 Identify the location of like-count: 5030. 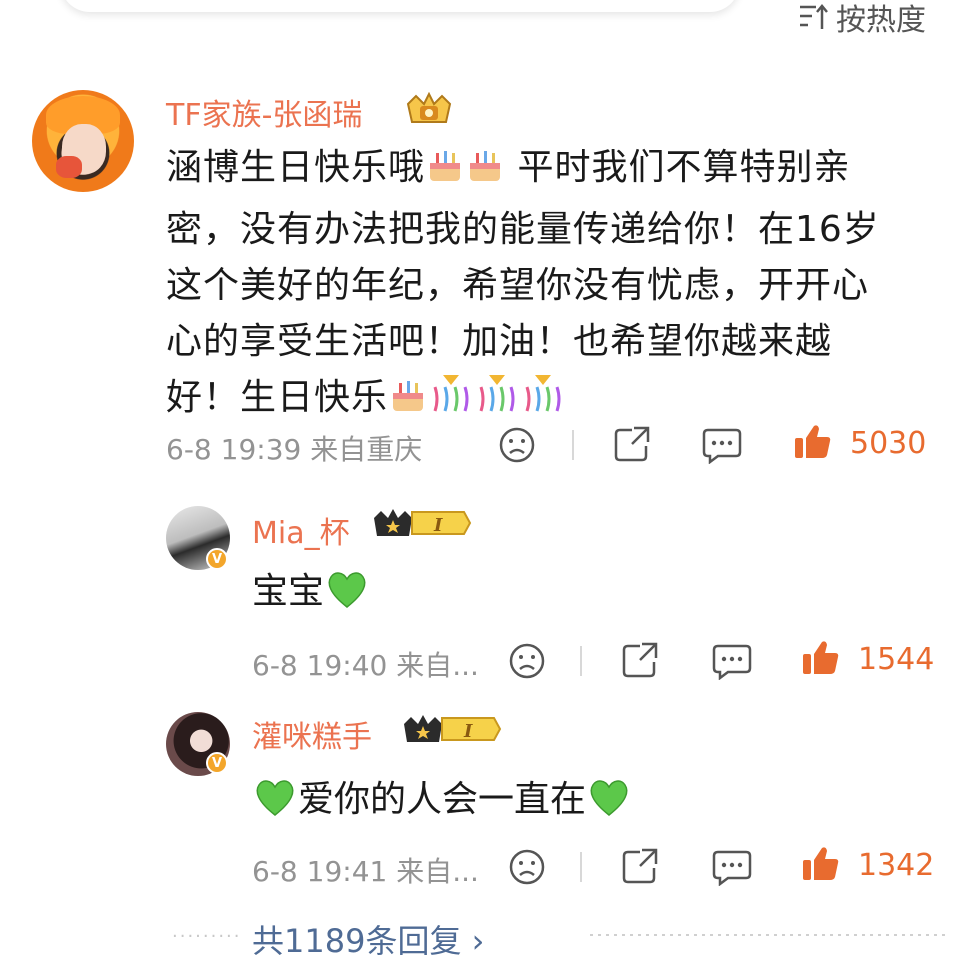
(888, 443).